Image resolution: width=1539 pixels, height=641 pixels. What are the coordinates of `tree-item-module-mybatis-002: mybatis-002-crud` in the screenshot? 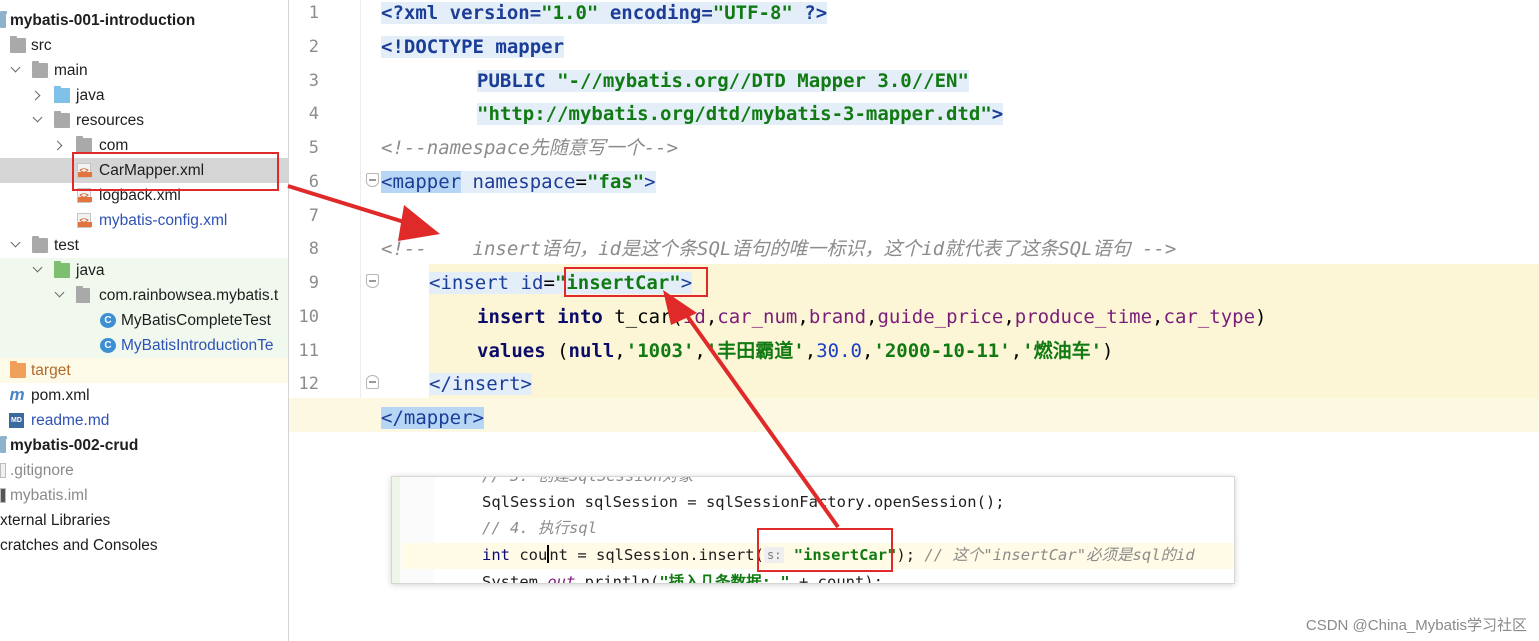 It's located at (144, 445).